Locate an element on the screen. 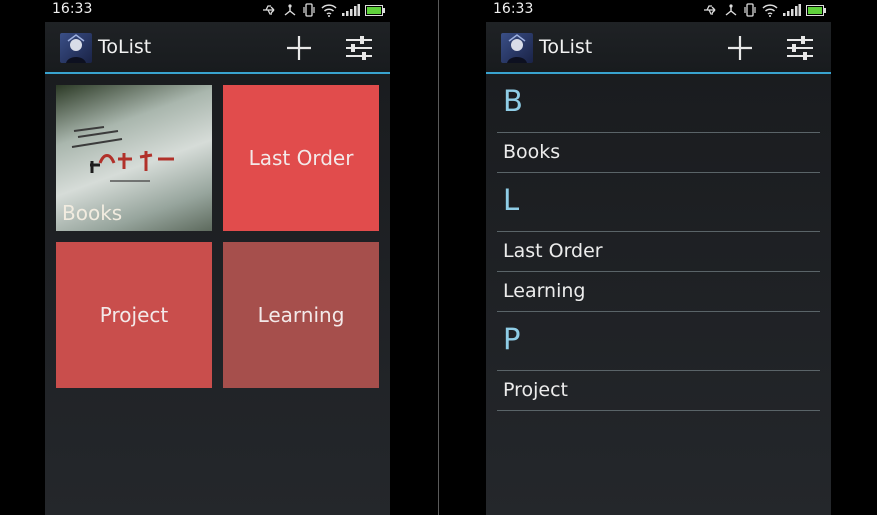 Image resolution: width=877 pixels, height=515 pixels. list-item: Learning is located at coordinates (658, 292).